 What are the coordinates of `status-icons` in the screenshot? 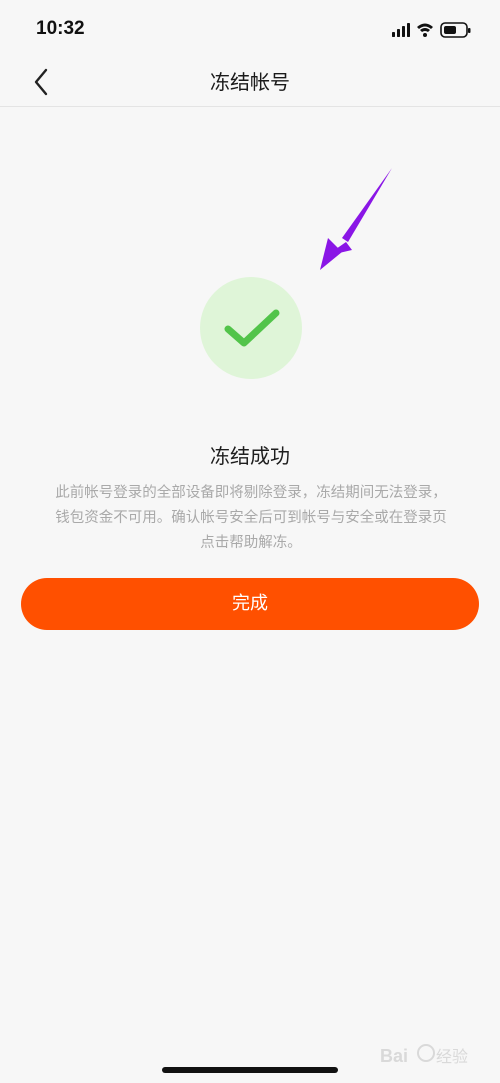 It's located at (431, 30).